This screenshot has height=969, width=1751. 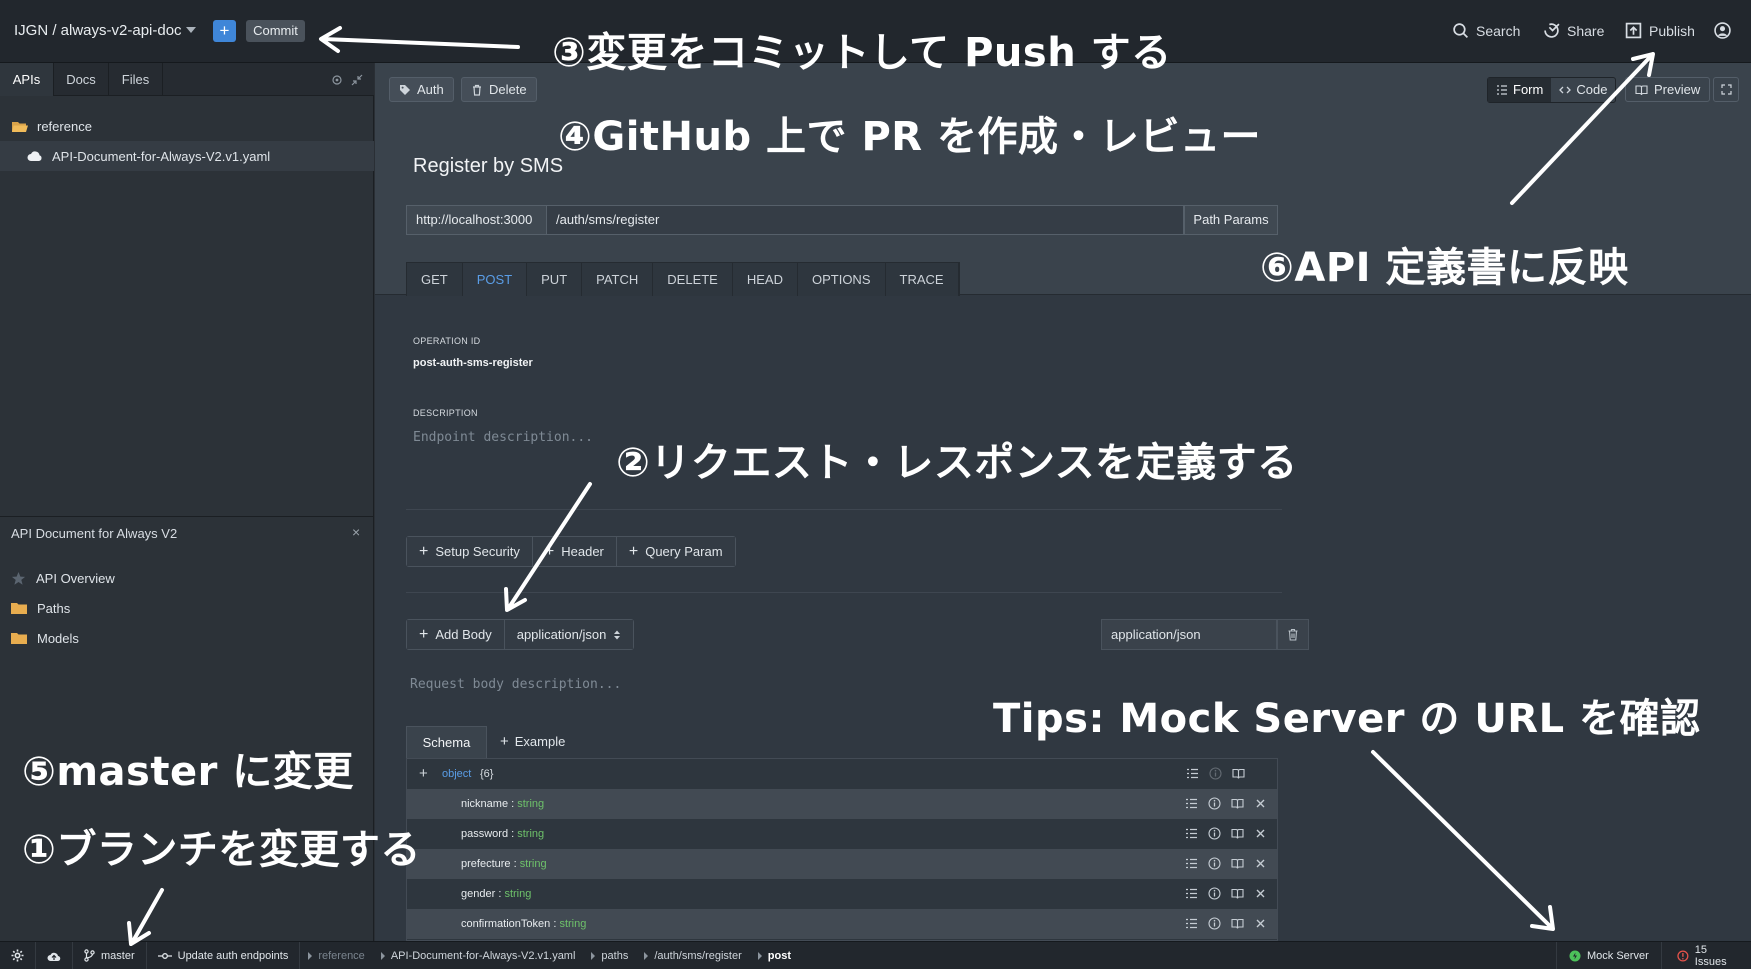 I want to click on schema-field-row: confirmationToken : string, so click(x=842, y=924).